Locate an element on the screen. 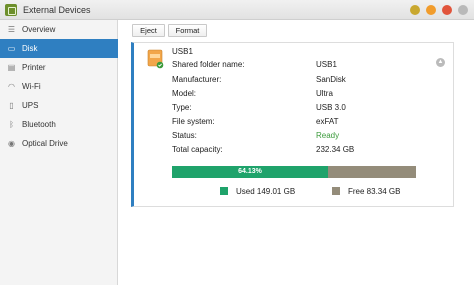 The height and width of the screenshot is (285, 474). external-devices-app-icon is located at coordinates (11, 10).